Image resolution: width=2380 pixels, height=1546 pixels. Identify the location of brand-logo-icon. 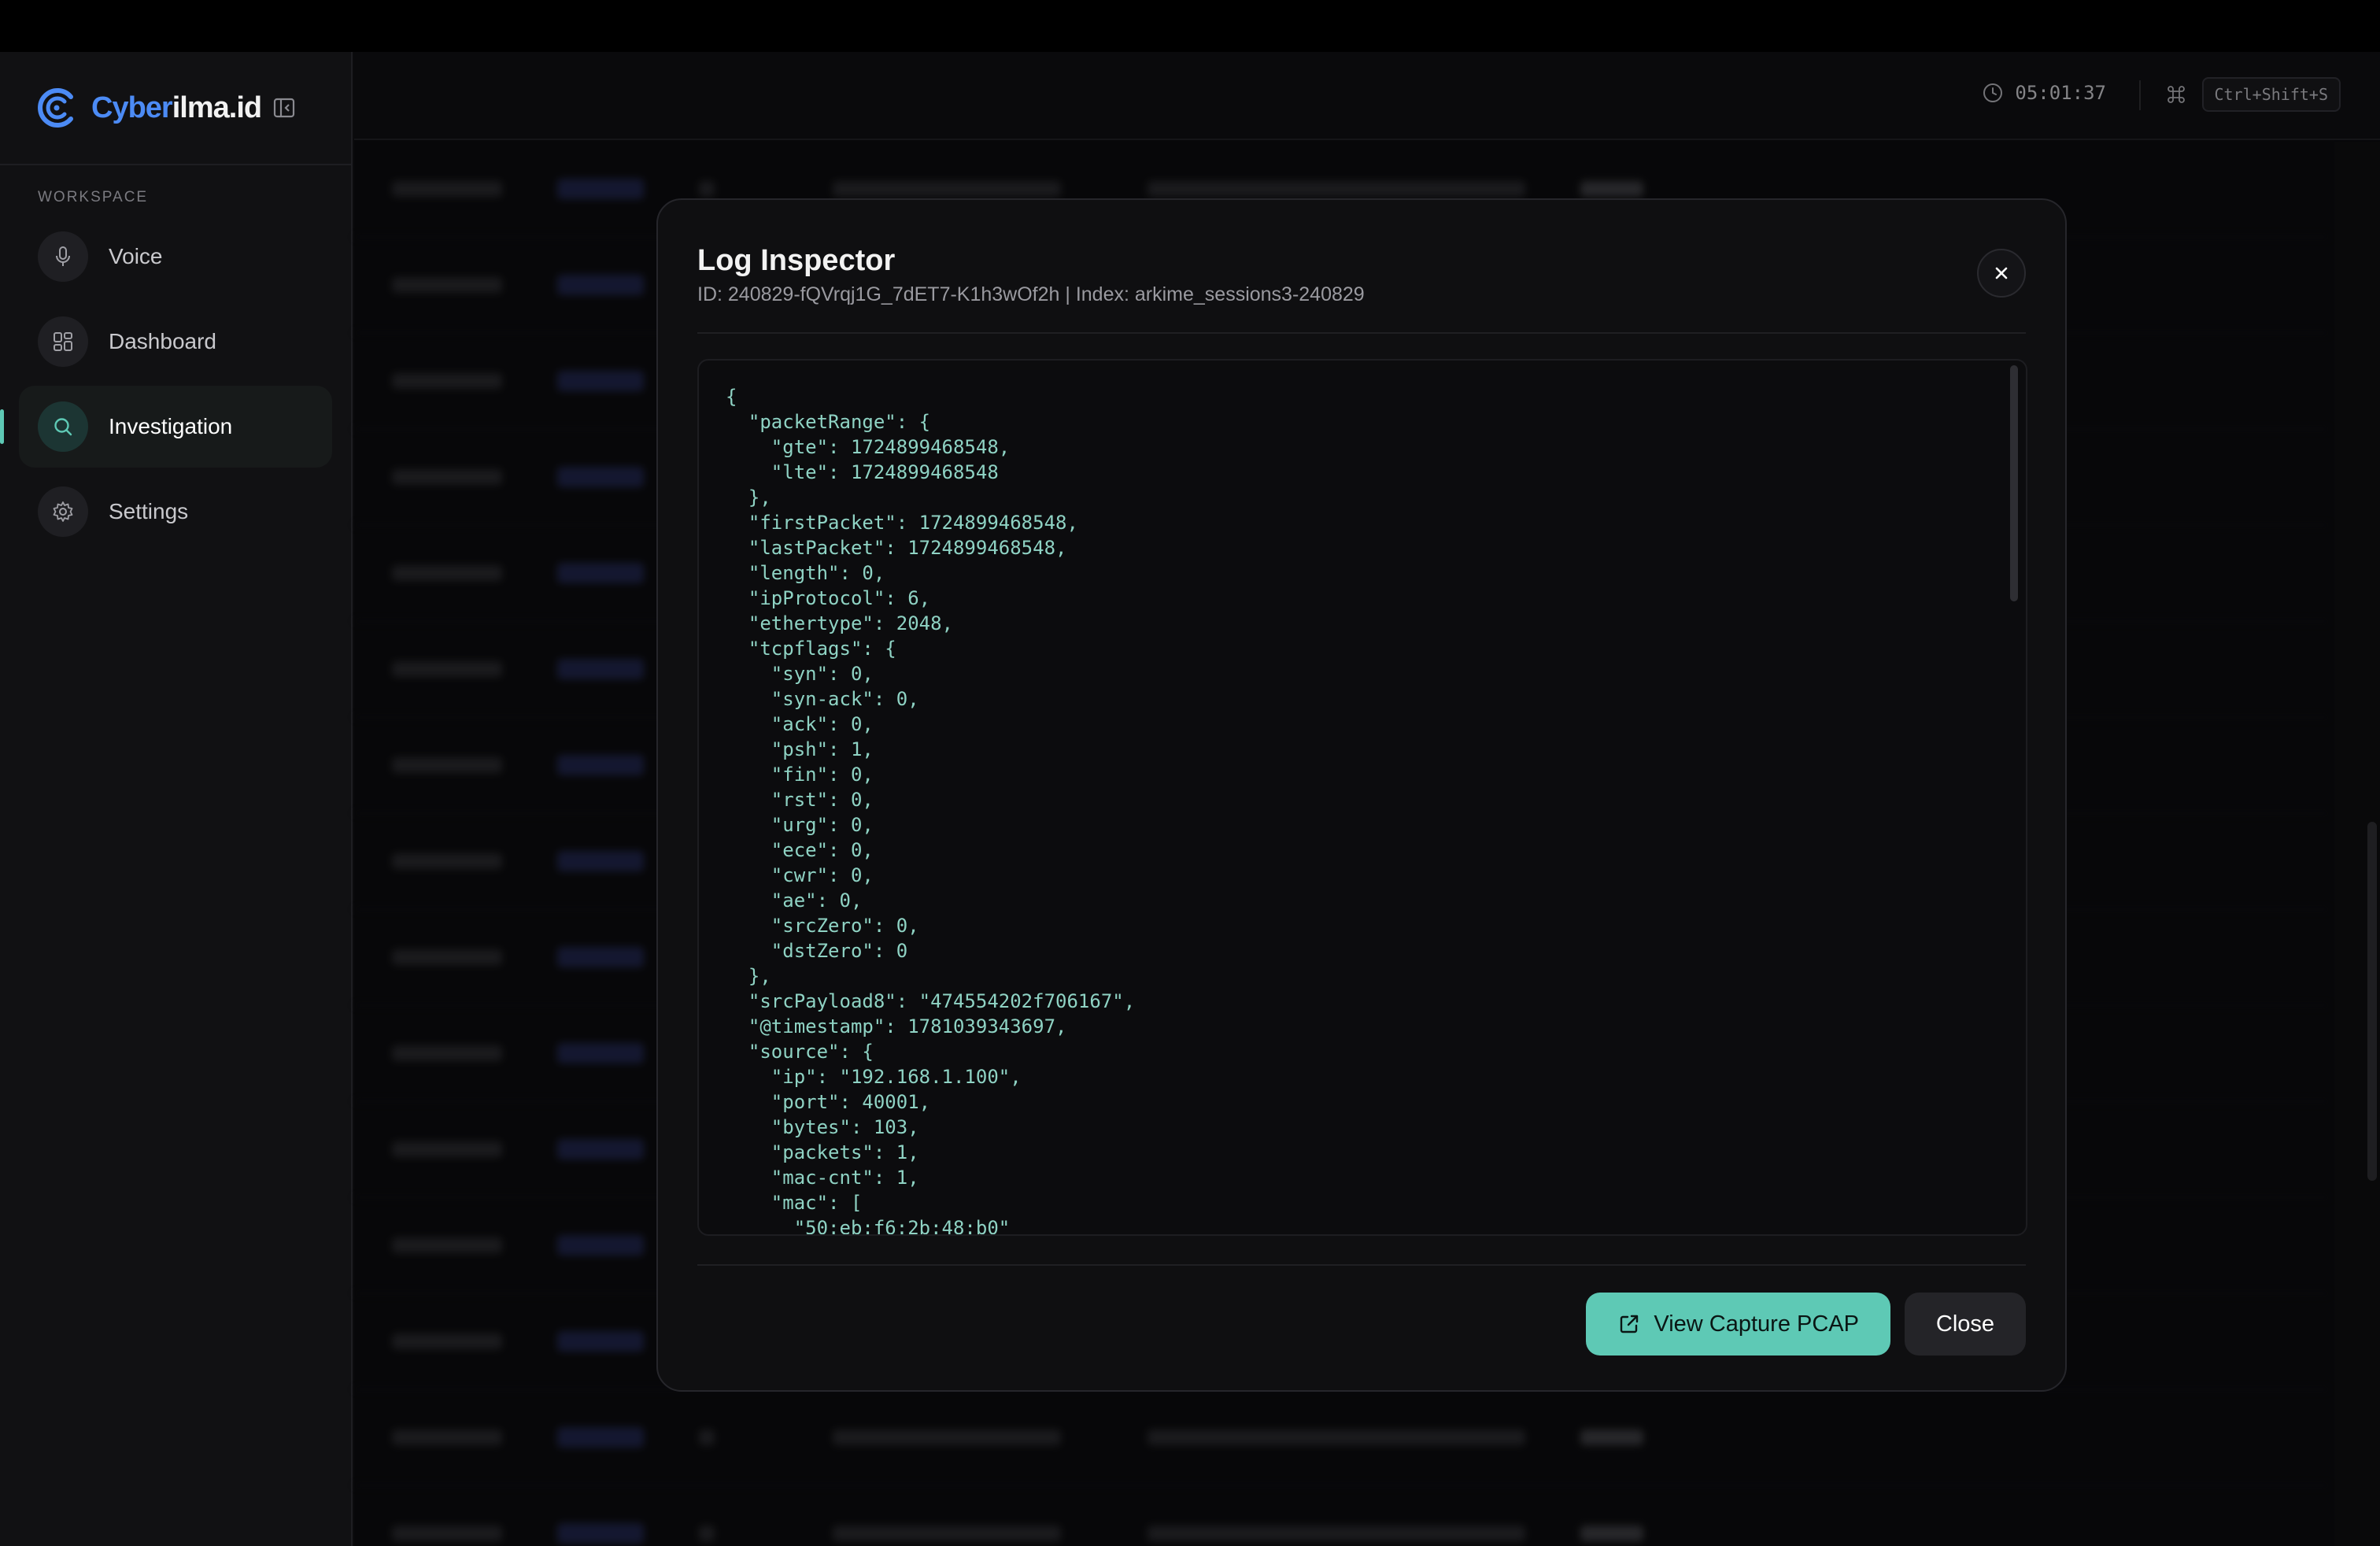
(55, 108).